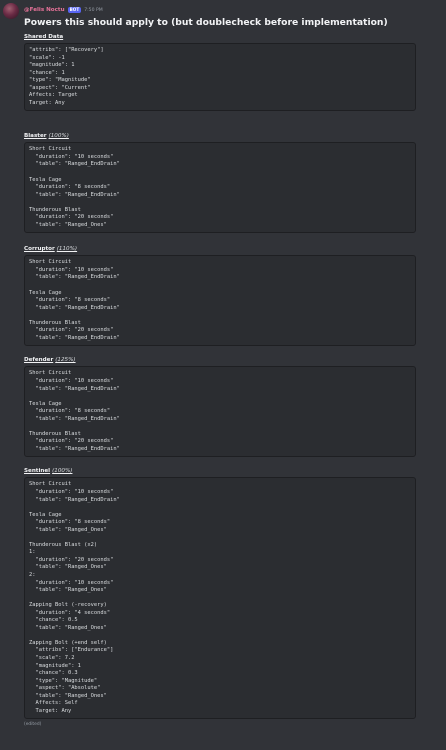 Image resolution: width=446 pixels, height=750 pixels. Describe the element at coordinates (232, 360) in the screenshot. I see `section-title-defender: Defender (125%)` at that location.